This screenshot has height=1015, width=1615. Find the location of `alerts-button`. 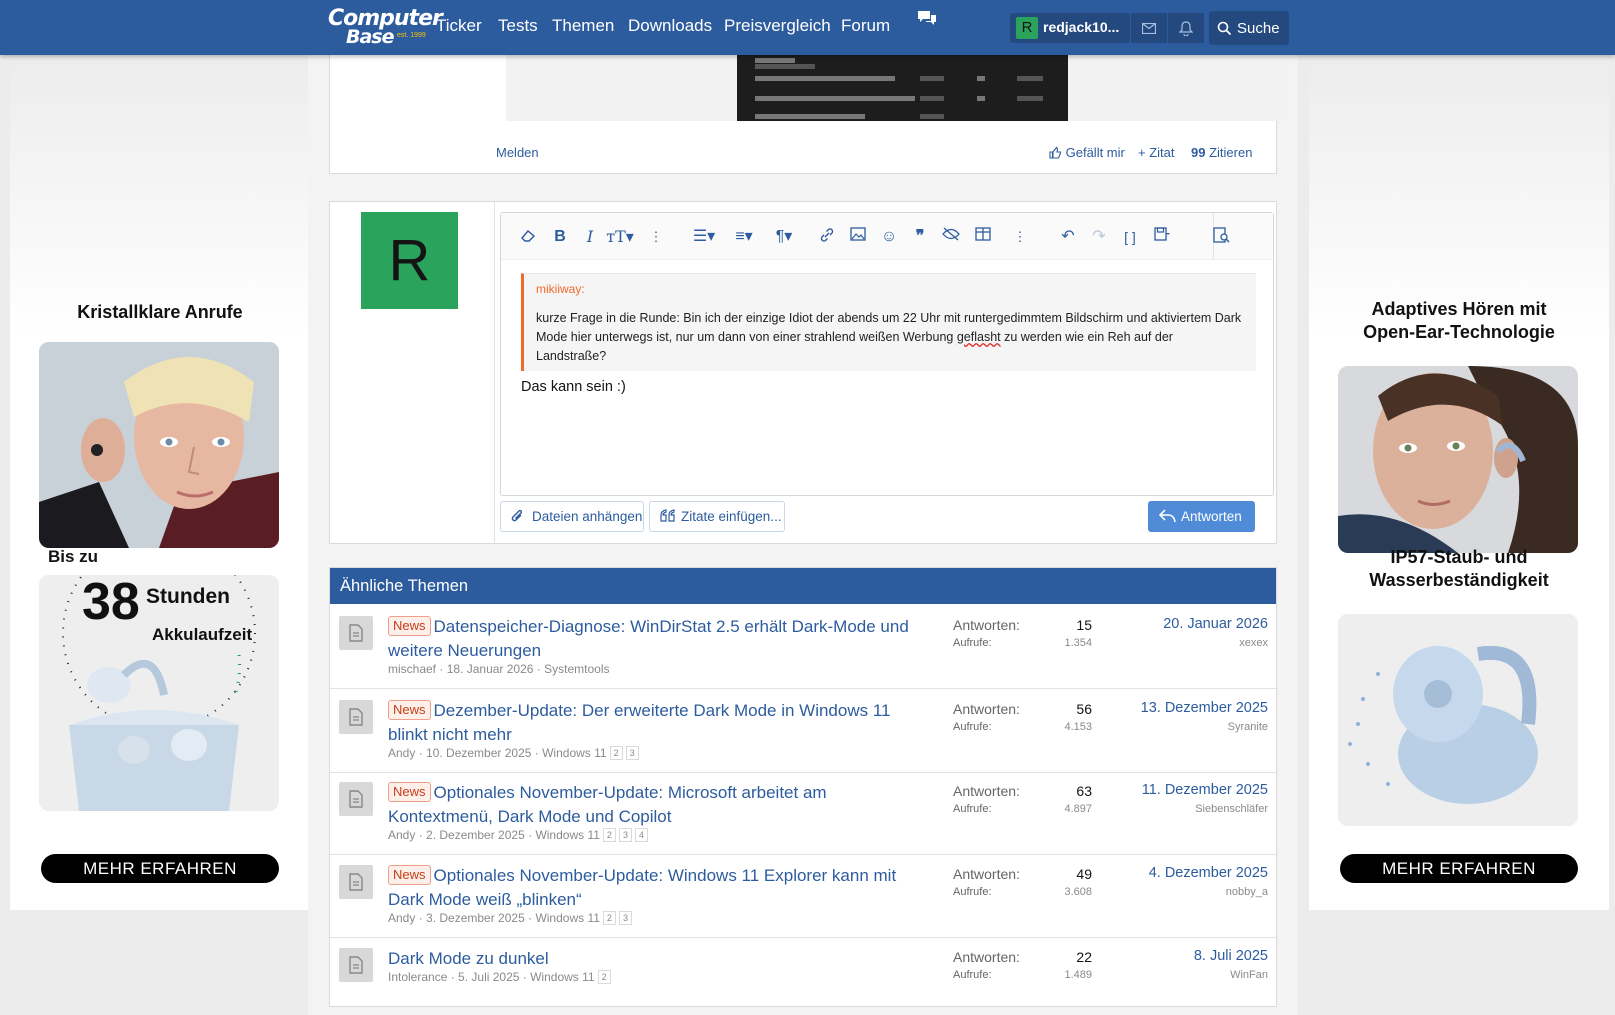

alerts-button is located at coordinates (1186, 28).